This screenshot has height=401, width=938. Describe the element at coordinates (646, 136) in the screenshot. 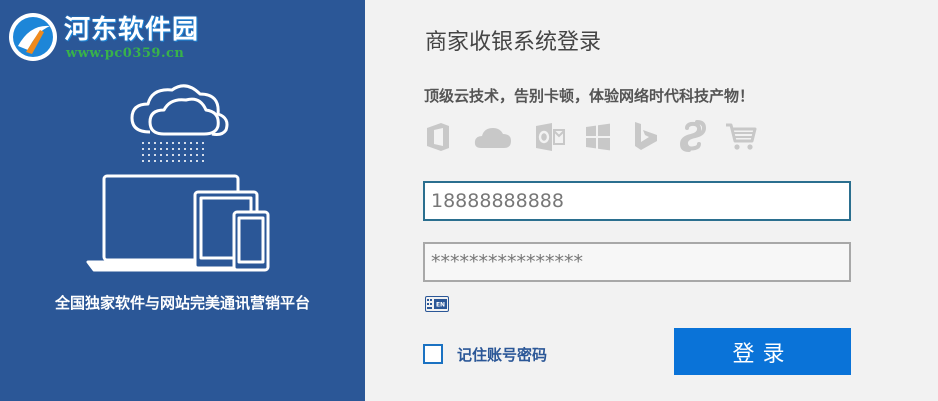

I see `bing-icon` at that location.